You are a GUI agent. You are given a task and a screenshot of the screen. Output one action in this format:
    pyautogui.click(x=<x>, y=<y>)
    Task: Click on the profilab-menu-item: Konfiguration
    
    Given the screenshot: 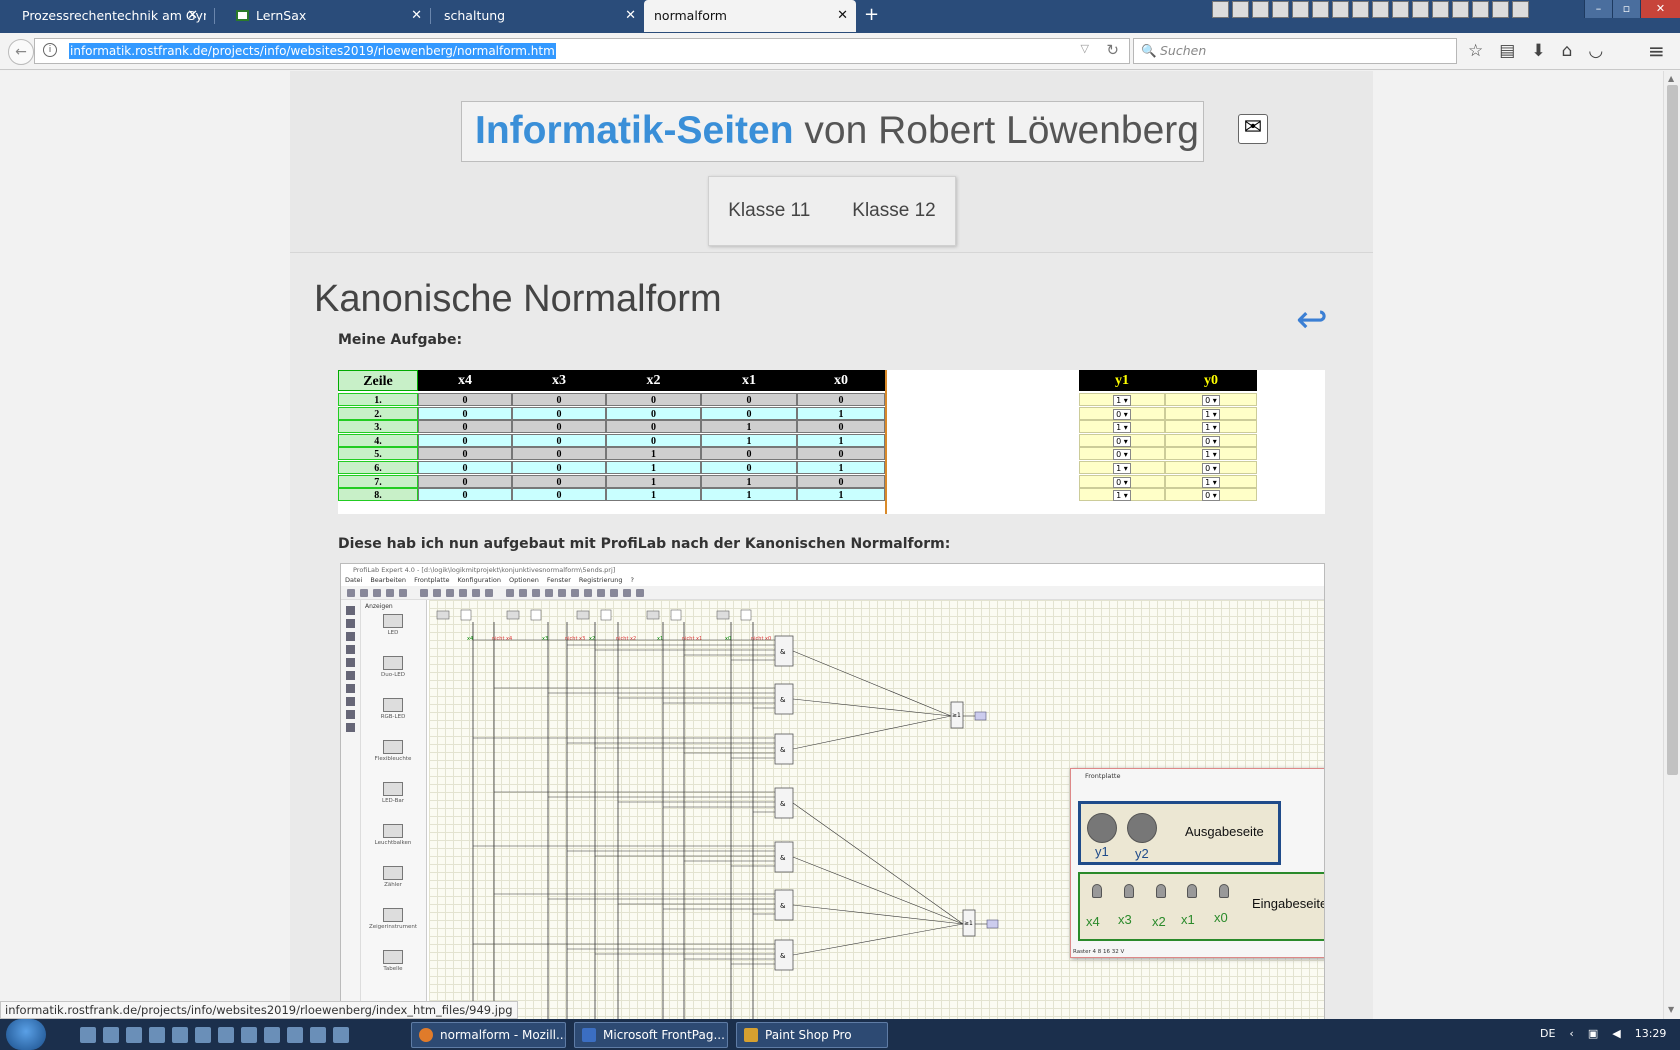 What is the action you would take?
    pyautogui.click(x=479, y=580)
    